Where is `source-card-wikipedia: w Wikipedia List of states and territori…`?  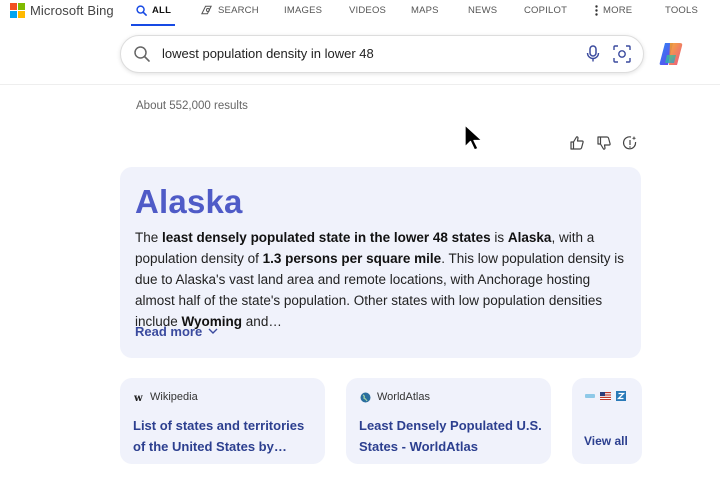
source-card-wikipedia: w Wikipedia List of states and territori… is located at coordinates (222, 421).